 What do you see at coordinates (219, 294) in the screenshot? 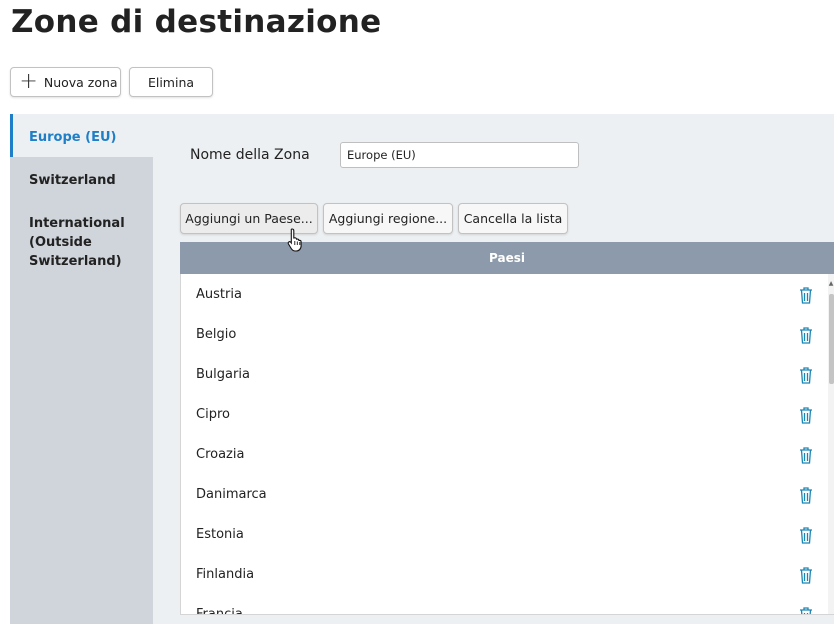
I see `country-name: Austria` at bounding box center [219, 294].